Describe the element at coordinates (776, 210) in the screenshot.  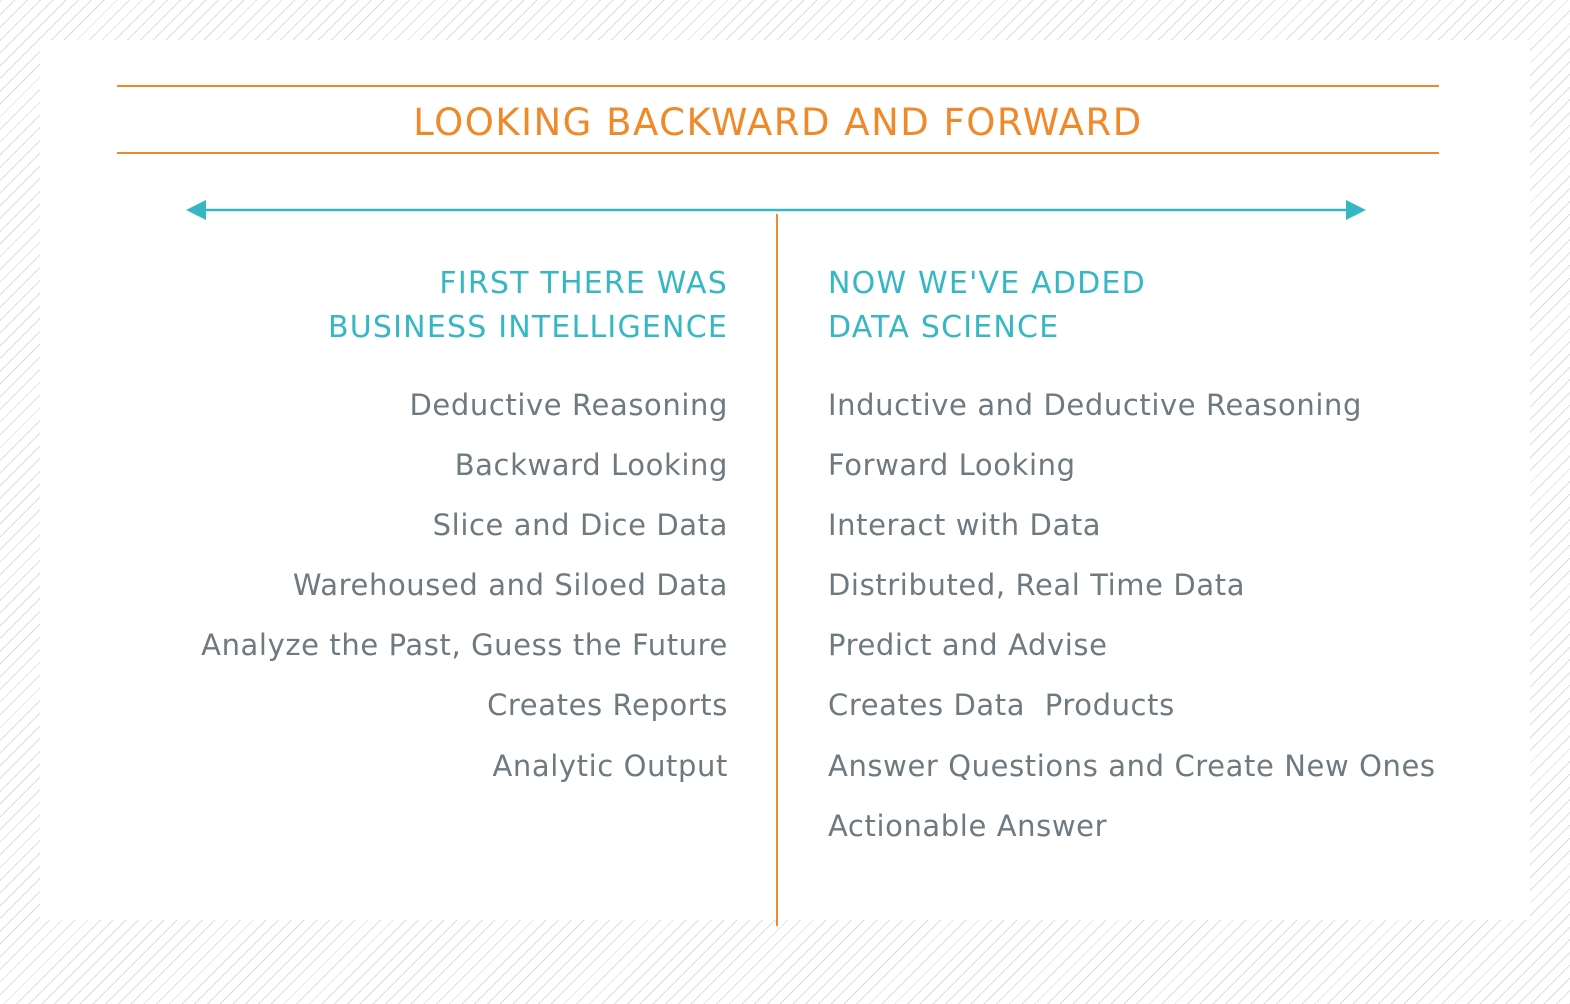
I see `double-headed-arrow` at that location.